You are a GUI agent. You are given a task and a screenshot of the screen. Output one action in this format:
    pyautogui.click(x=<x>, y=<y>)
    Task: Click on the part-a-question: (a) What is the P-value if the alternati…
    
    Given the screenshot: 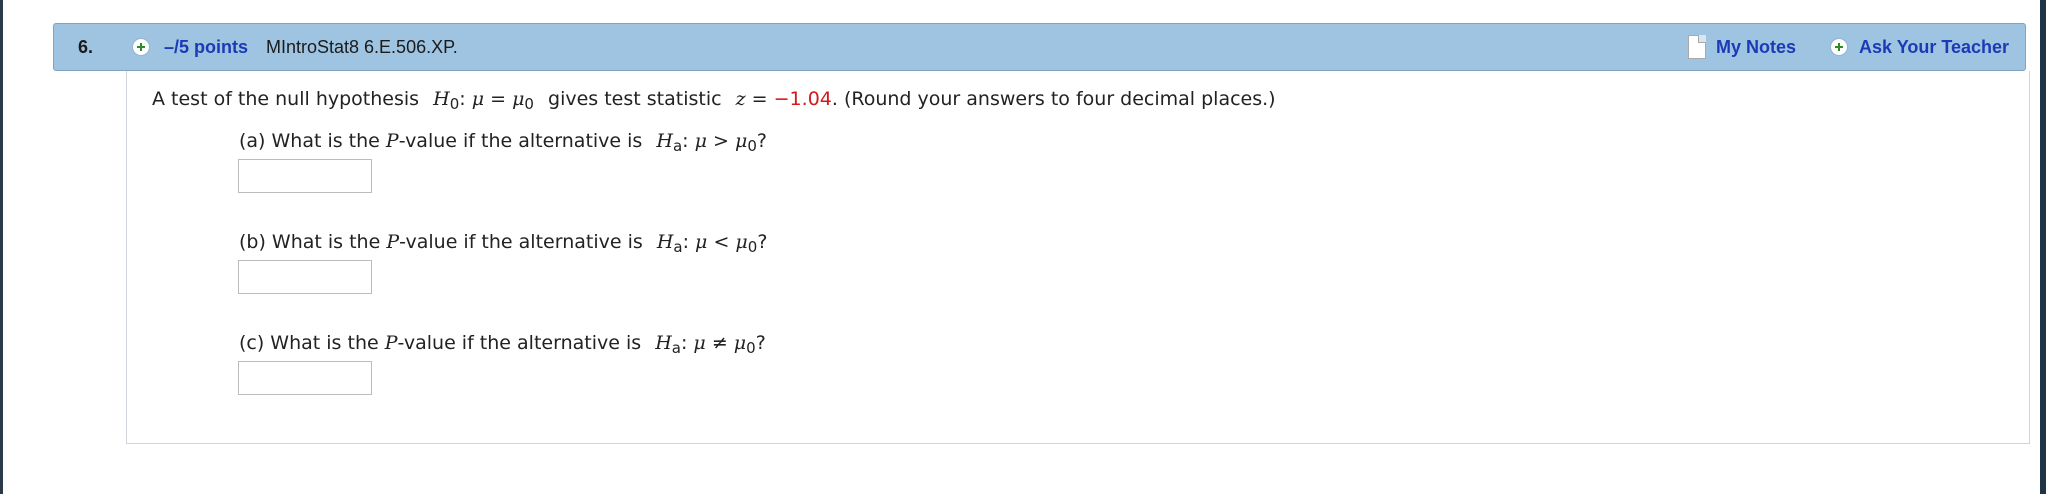 What is the action you would take?
    pyautogui.click(x=503, y=142)
    